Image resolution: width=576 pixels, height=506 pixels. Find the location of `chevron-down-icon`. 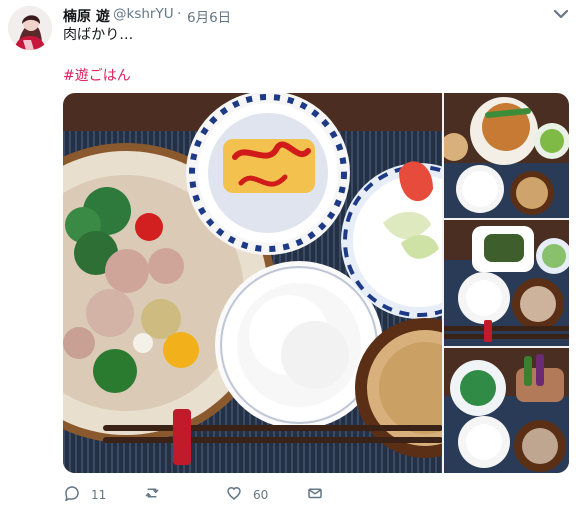

chevron-down-icon is located at coordinates (561, 14).